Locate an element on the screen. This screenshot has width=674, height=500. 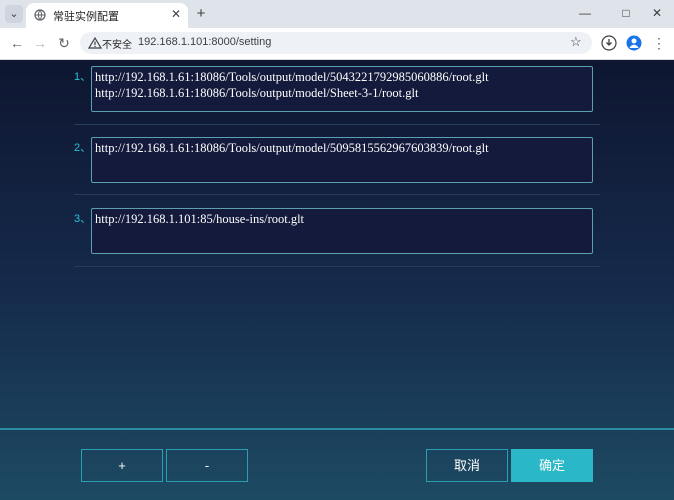
tab-search-button: ⌄ is located at coordinates (14, 14).